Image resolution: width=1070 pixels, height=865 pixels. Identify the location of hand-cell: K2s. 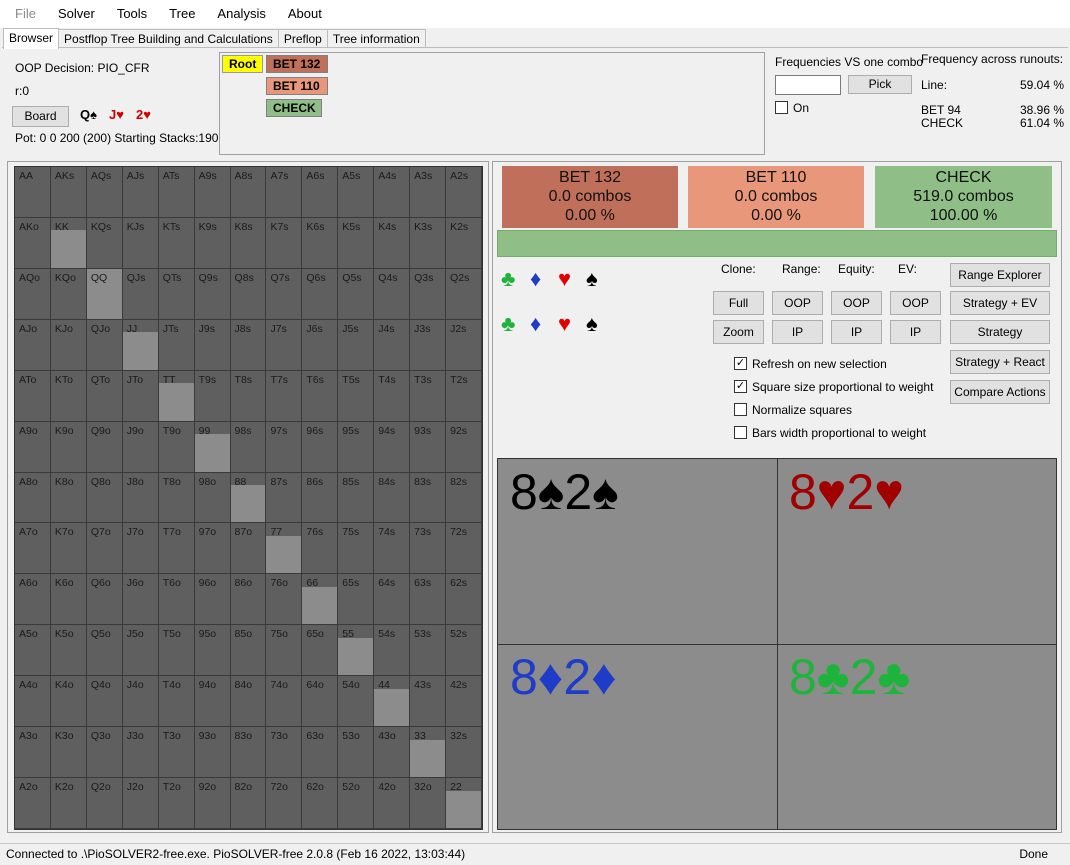
(464, 243).